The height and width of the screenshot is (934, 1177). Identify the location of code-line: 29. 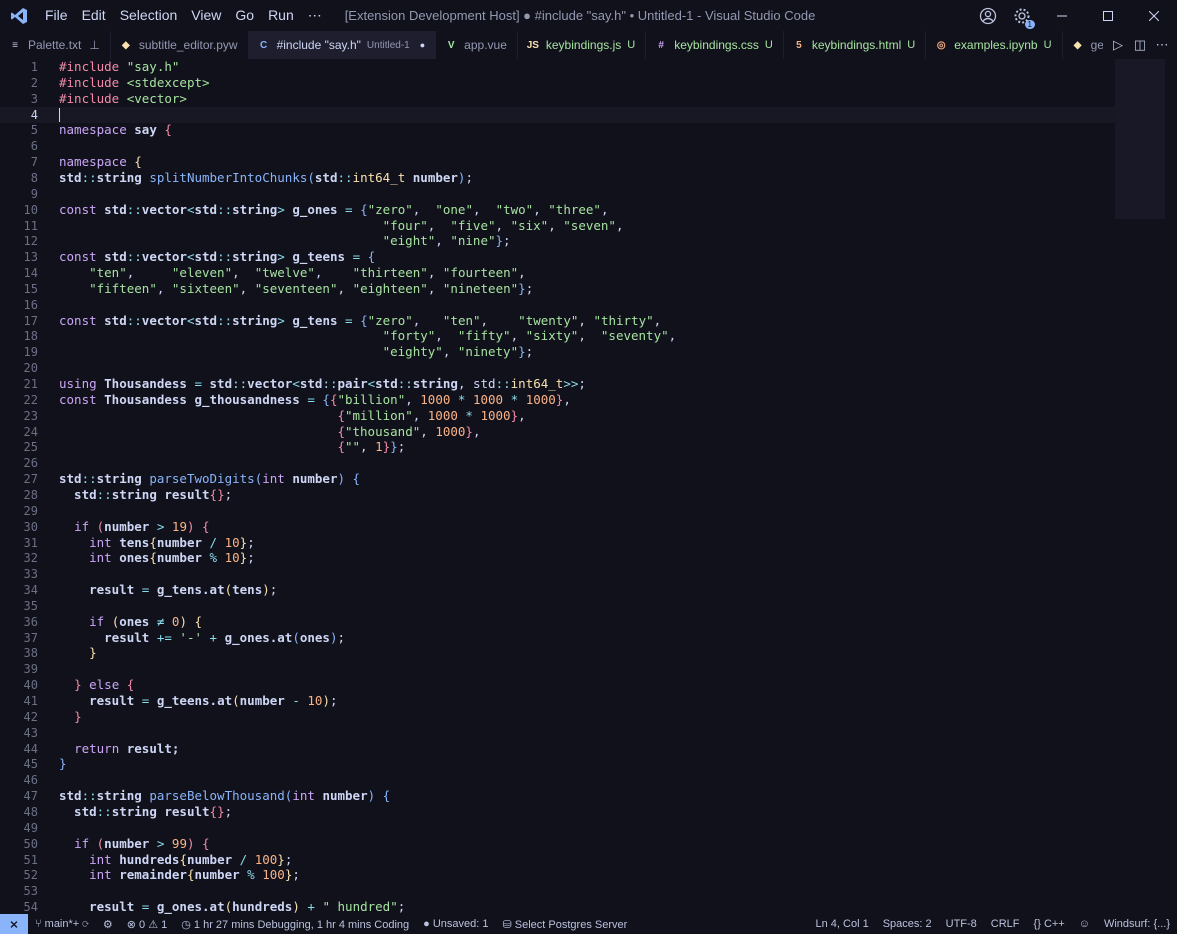
(557, 511).